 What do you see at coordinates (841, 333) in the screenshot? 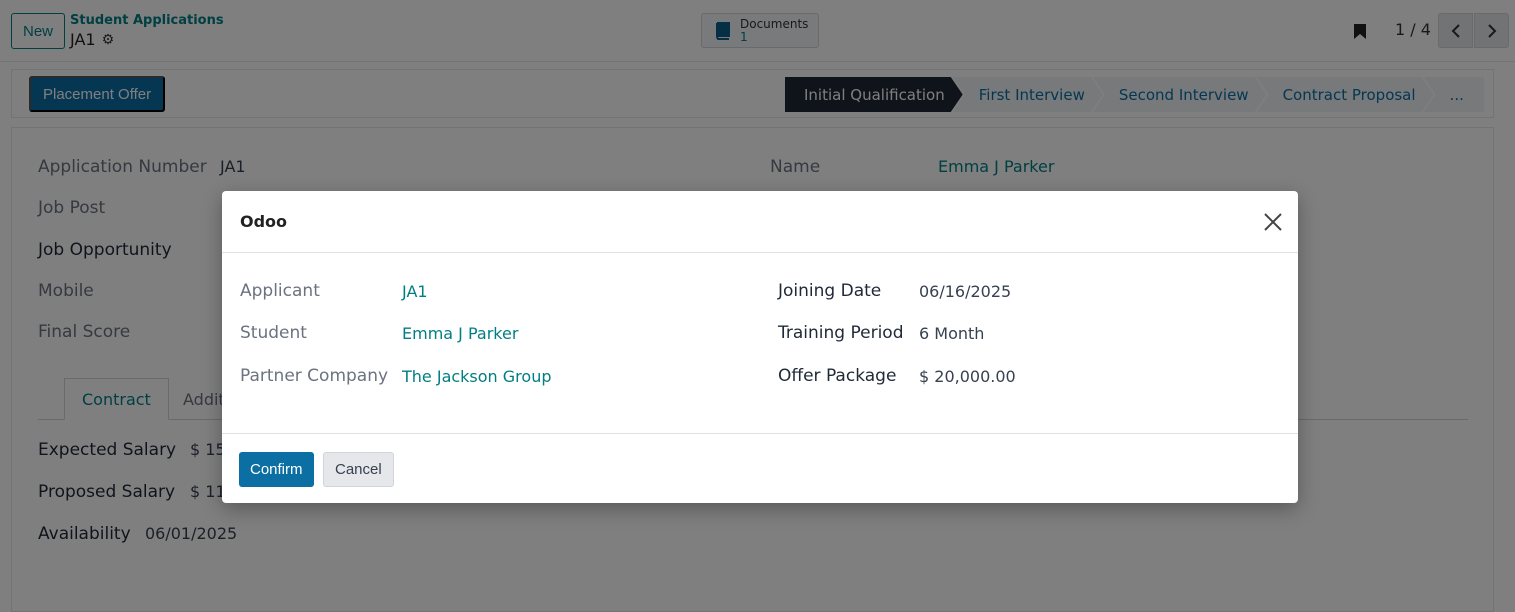
I see `training-period-label: Training Period` at bounding box center [841, 333].